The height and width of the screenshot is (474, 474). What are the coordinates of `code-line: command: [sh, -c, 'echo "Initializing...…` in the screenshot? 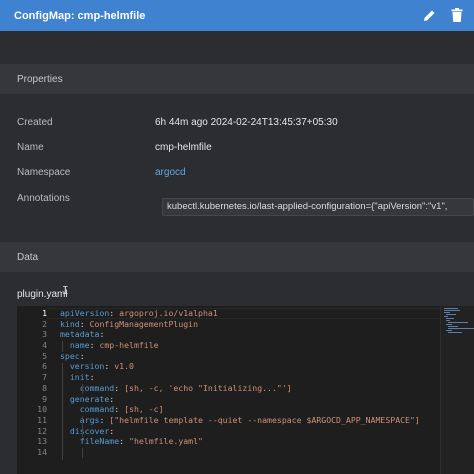 It's located at (185, 387).